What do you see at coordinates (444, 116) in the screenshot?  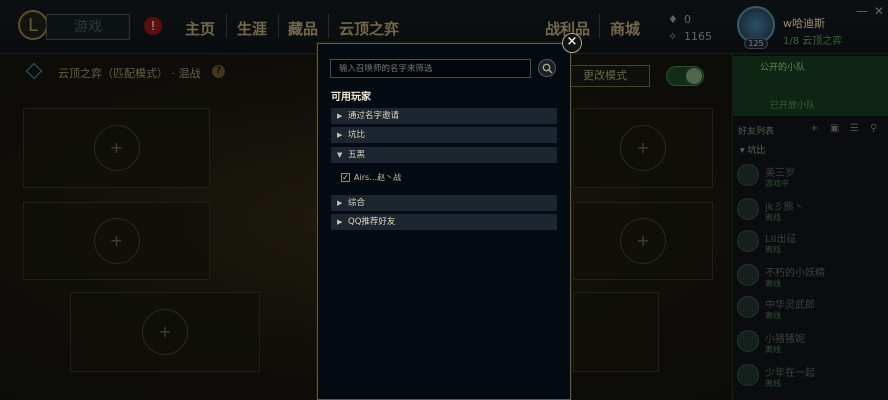 I see `group-invite-by-name: ▶ 通过名字邀请` at bounding box center [444, 116].